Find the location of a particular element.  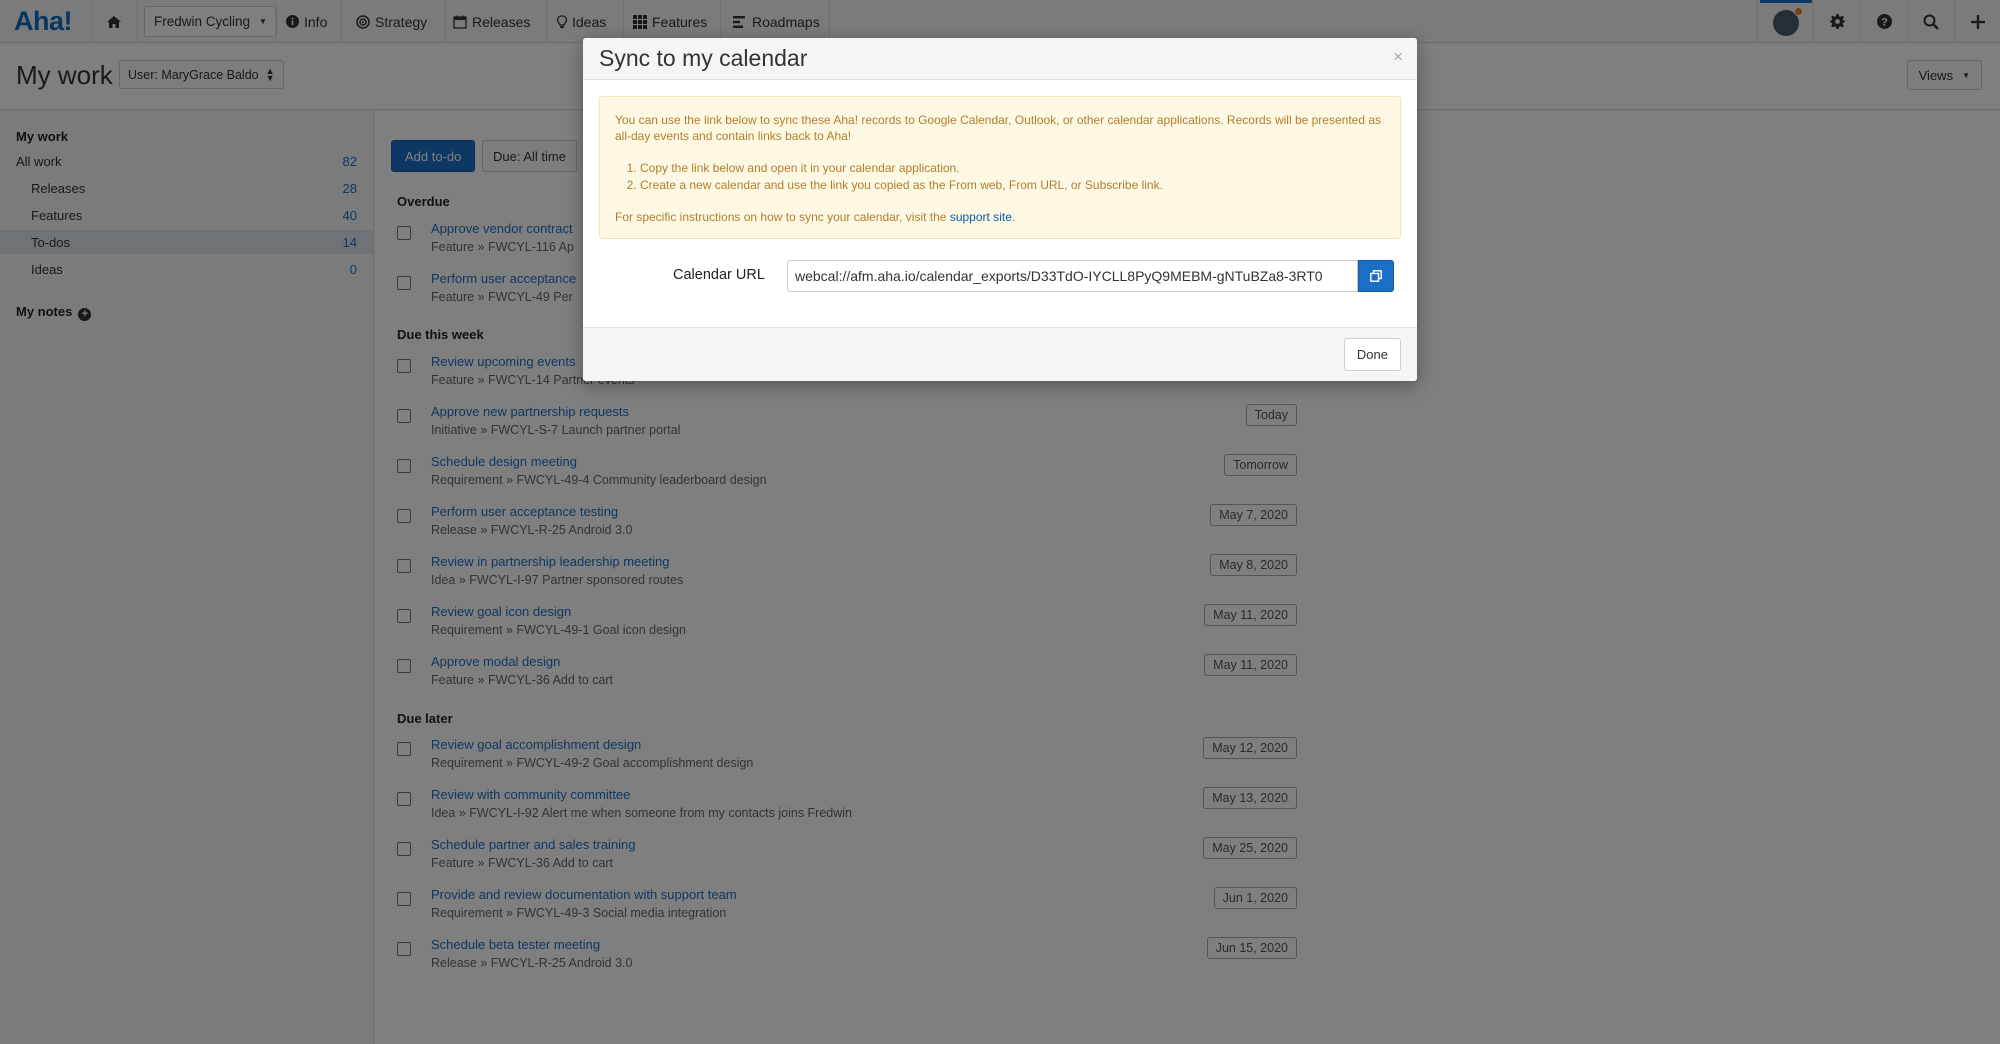

instructions-end: . is located at coordinates (1013, 217).